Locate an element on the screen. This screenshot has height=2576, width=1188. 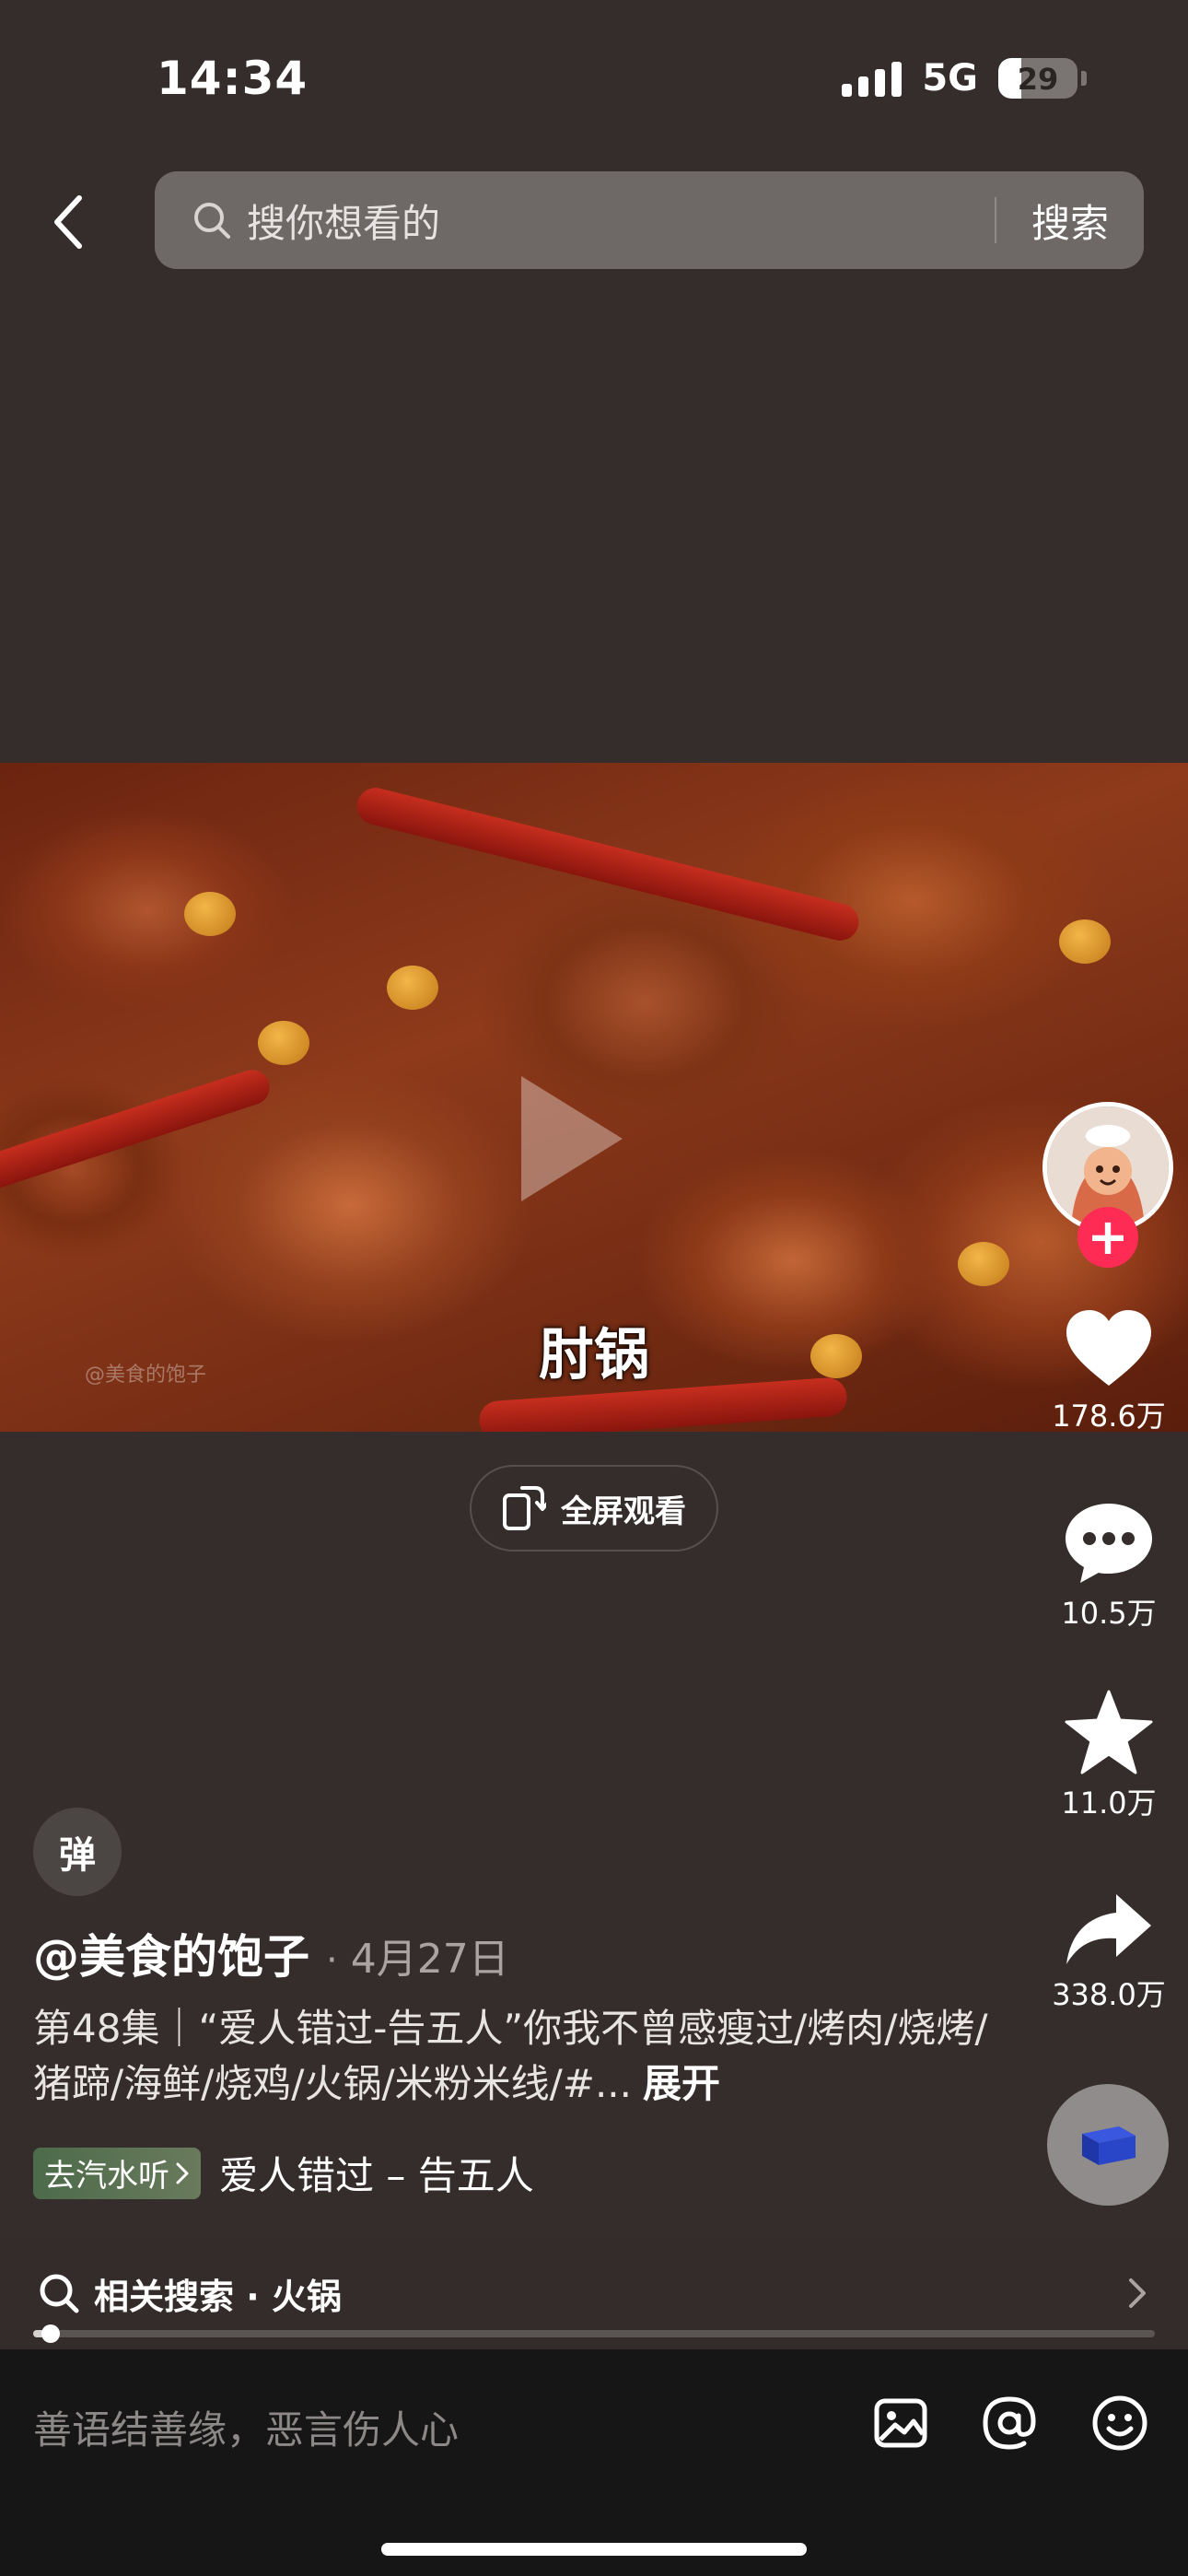
battery-tip is located at coordinates (1084, 78).